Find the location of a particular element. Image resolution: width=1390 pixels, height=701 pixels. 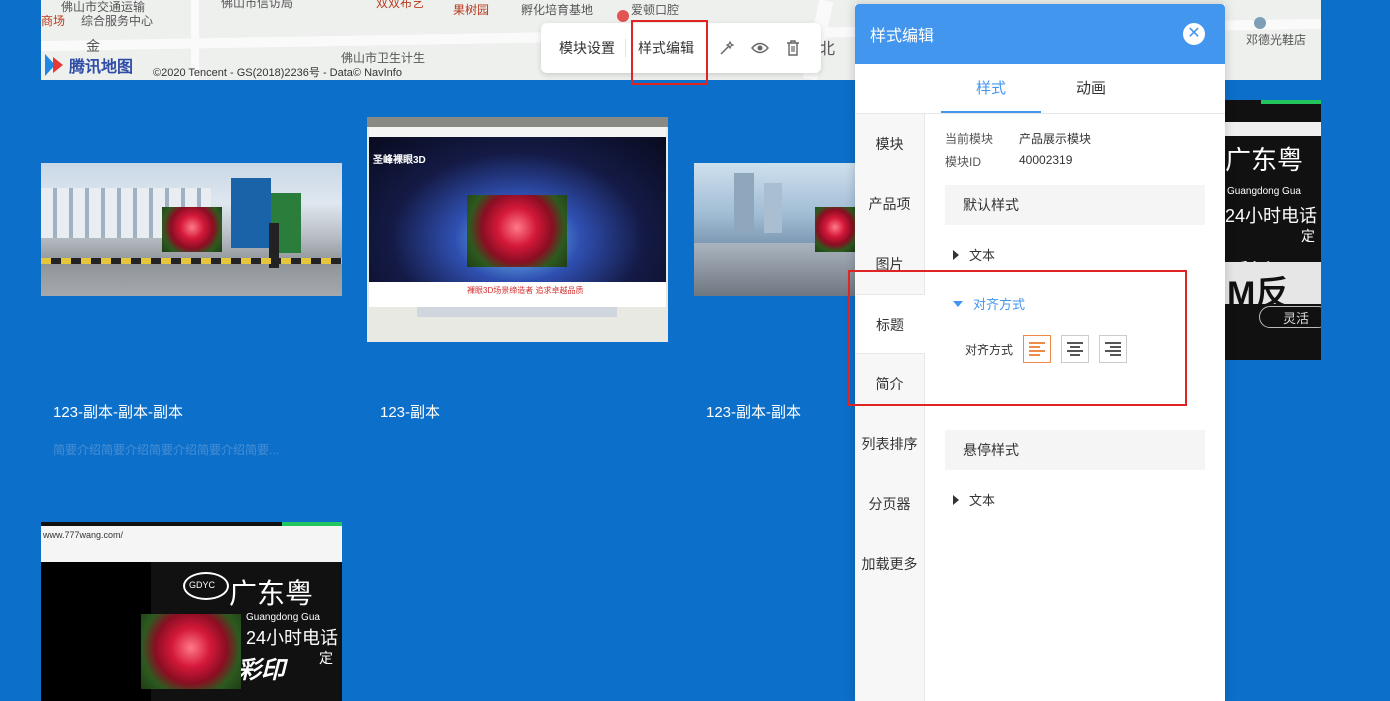

map-label: 爱顿口腔 is located at coordinates (655, 10).